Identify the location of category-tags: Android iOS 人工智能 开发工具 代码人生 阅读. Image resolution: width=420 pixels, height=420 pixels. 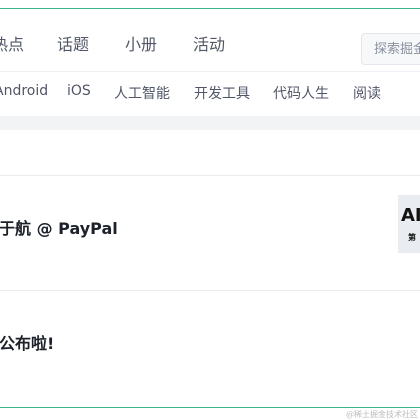
(210, 94).